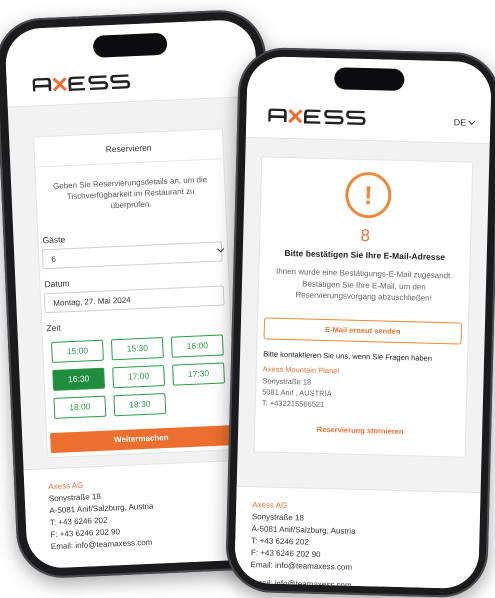 The width and height of the screenshot is (495, 598). What do you see at coordinates (139, 377) in the screenshot?
I see `time-slot: 17:00` at bounding box center [139, 377].